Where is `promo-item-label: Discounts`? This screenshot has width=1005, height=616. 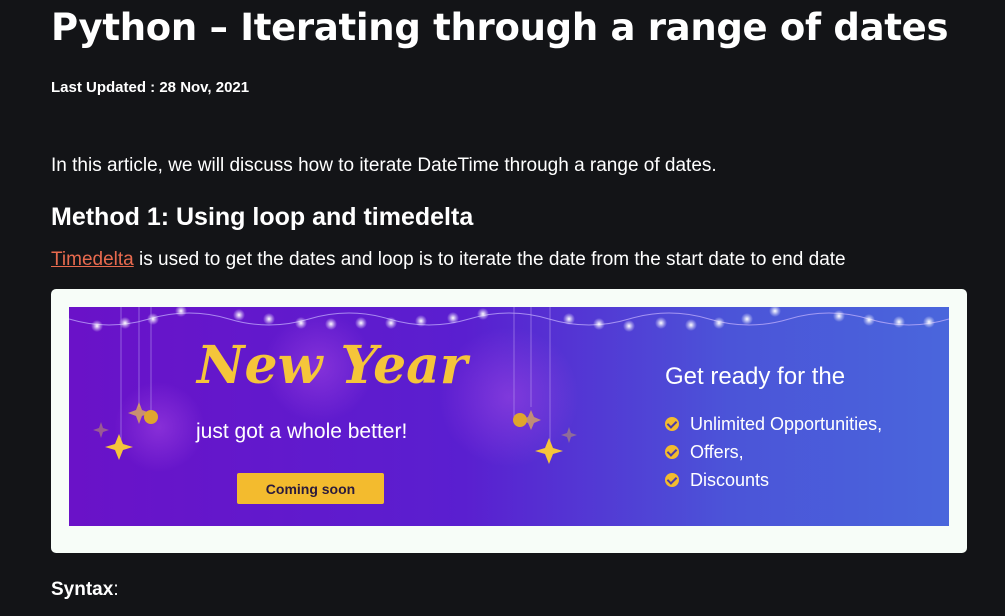
promo-item-label: Discounts is located at coordinates (730, 479).